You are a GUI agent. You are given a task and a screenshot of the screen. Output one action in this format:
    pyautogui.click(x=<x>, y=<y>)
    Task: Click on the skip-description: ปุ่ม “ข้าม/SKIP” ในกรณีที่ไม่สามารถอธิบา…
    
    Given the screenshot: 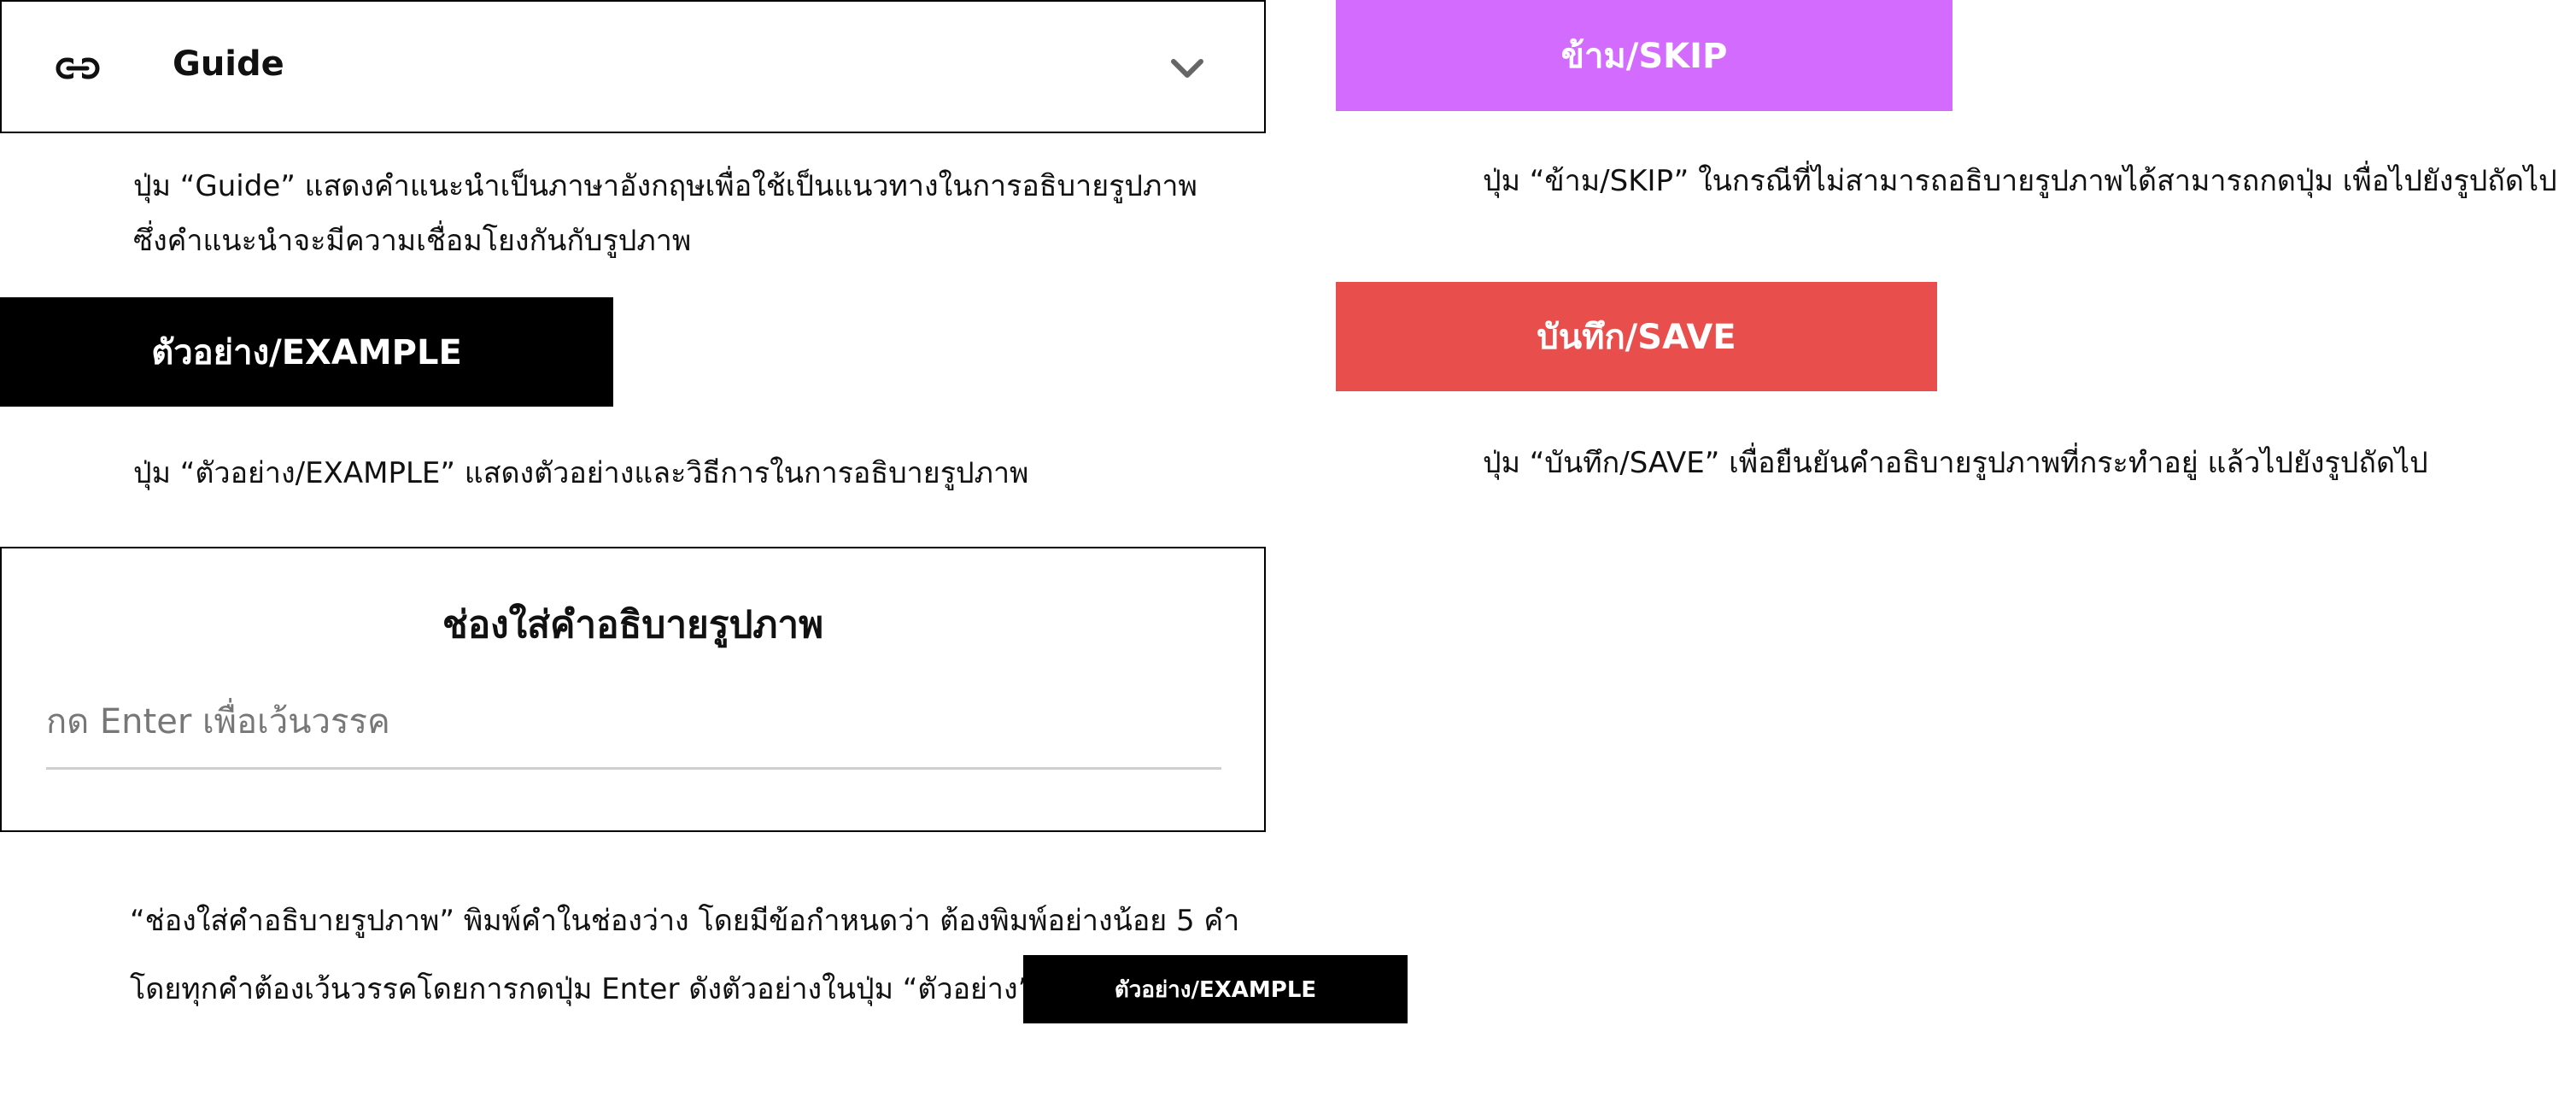 What is the action you would take?
    pyautogui.click(x=2020, y=181)
    